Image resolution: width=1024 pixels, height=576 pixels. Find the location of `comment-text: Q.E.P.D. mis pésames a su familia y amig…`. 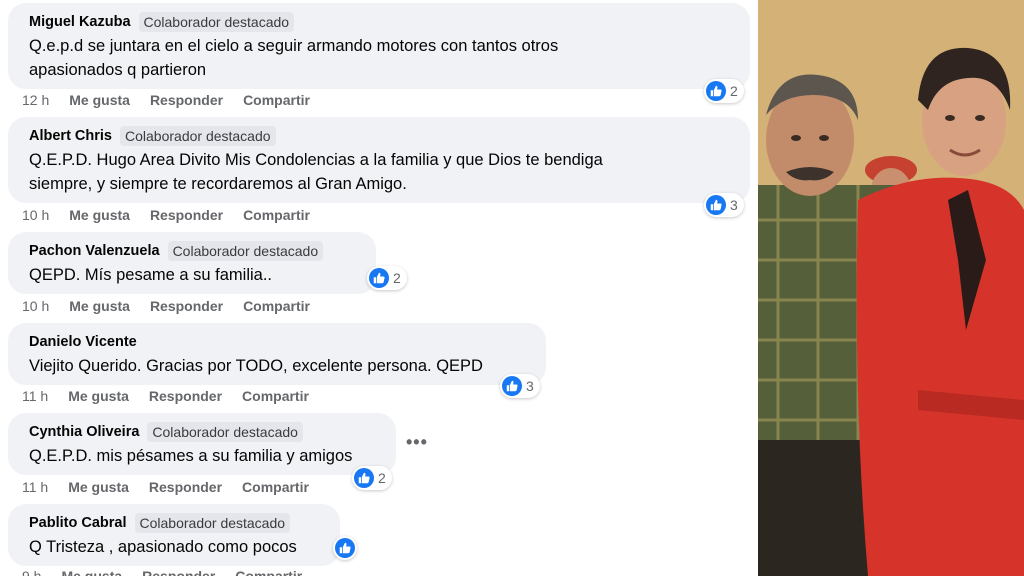

comment-text: Q.E.P.D. mis pésames a su familia y amig… is located at coordinates (205, 456).